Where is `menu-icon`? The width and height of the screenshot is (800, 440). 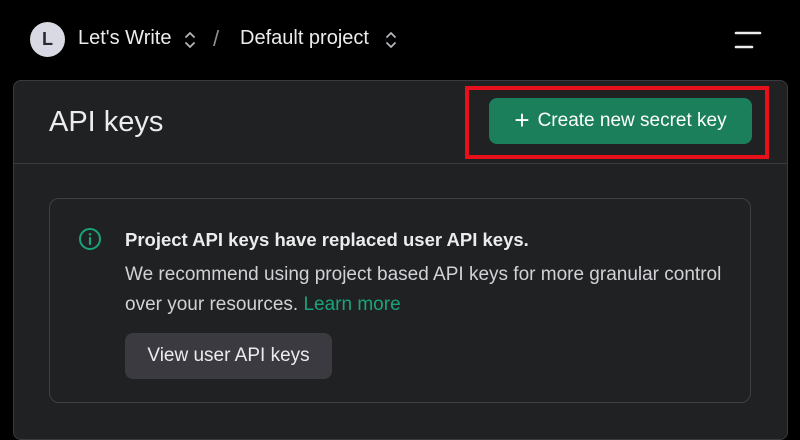 menu-icon is located at coordinates (747, 40).